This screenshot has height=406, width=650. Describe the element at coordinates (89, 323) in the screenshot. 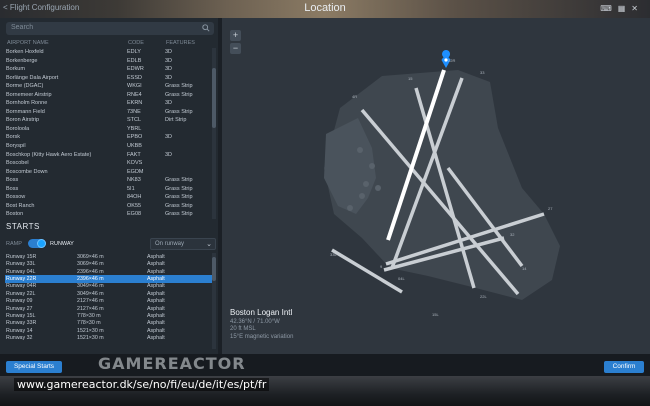

I see `runway-size-cell: 778×30 m` at that location.